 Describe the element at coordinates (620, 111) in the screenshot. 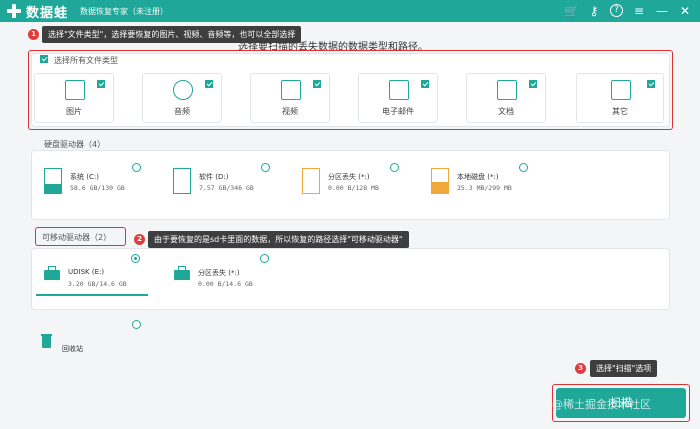

I see `file-type-label: 其它` at that location.